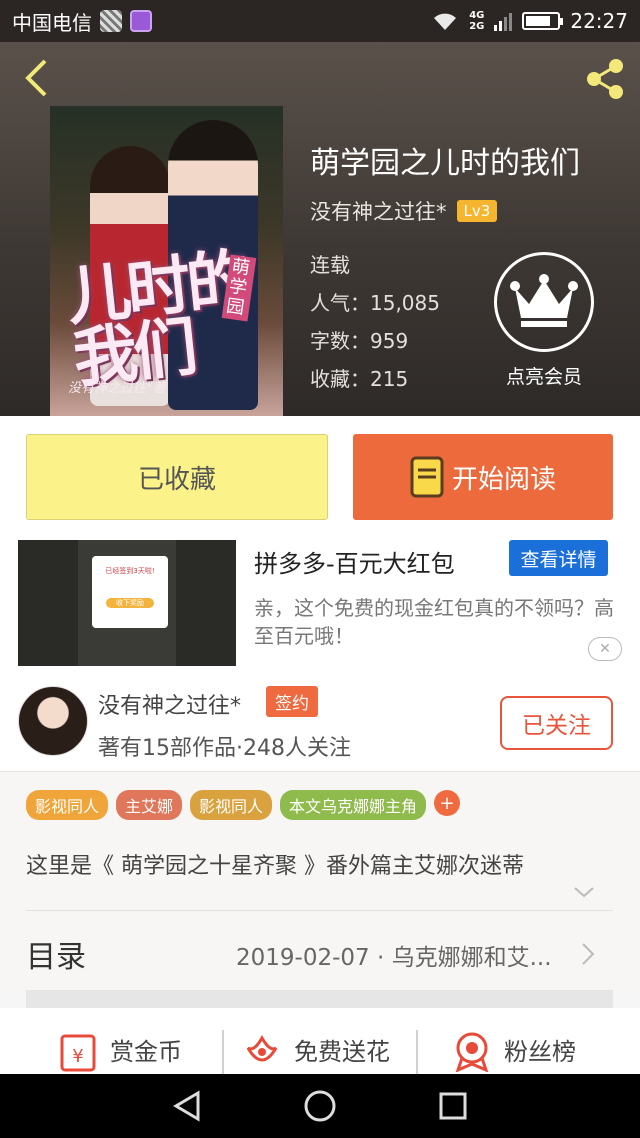 The image size is (640, 1138). I want to click on ad-title: 拼多多-百元大红包, so click(354, 561).